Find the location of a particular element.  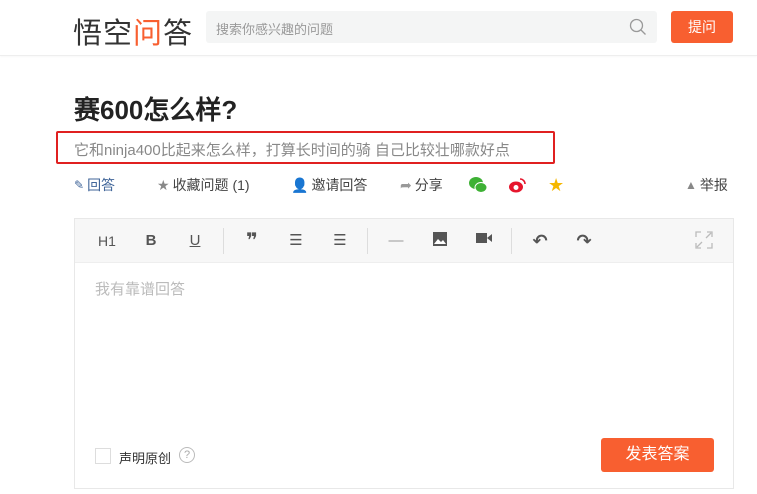

report-button: ▲ 举报 is located at coordinates (706, 185).